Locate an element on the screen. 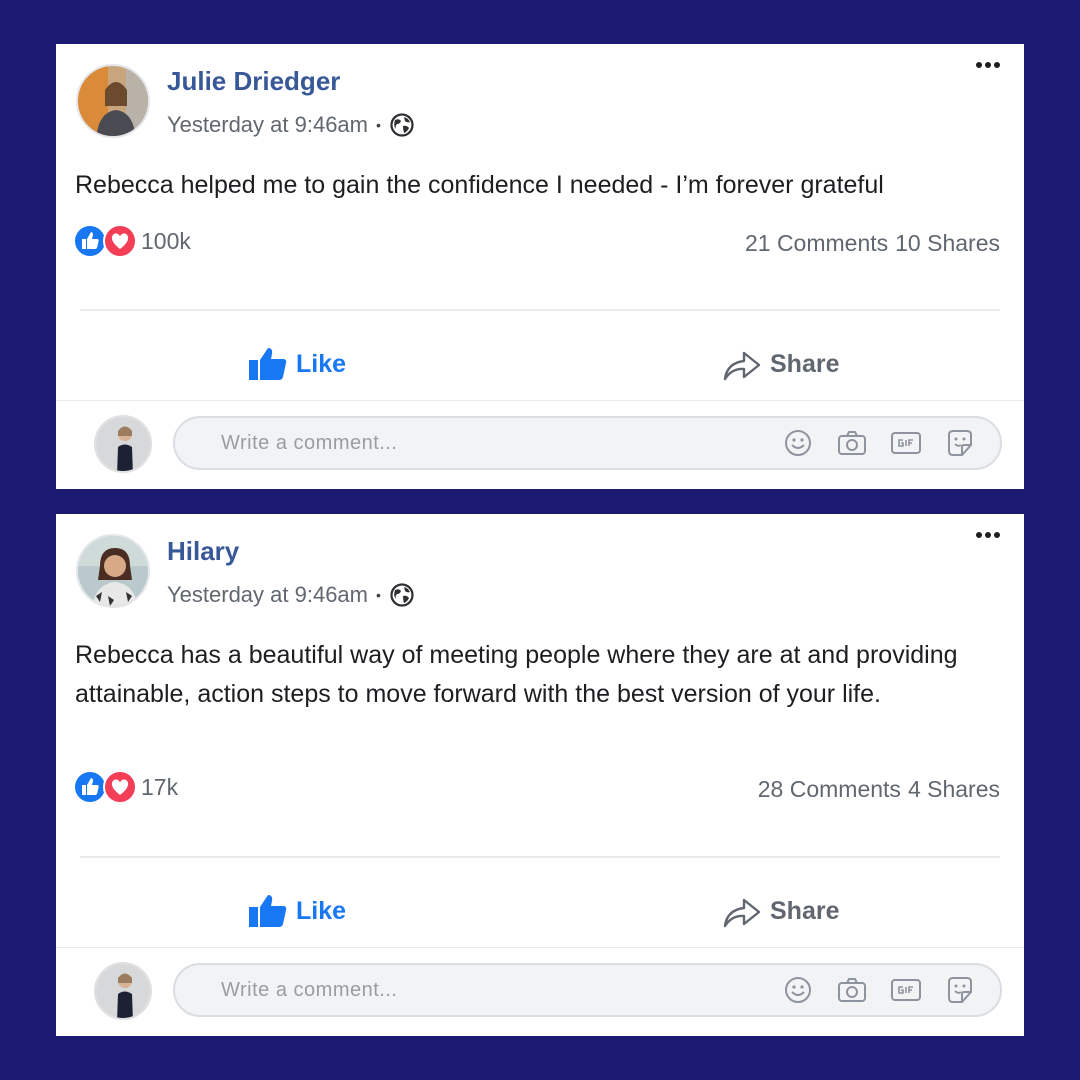 This screenshot has height=1080, width=1080. post-stats: 17k 28 Comments 4 Shares is located at coordinates (536, 790).